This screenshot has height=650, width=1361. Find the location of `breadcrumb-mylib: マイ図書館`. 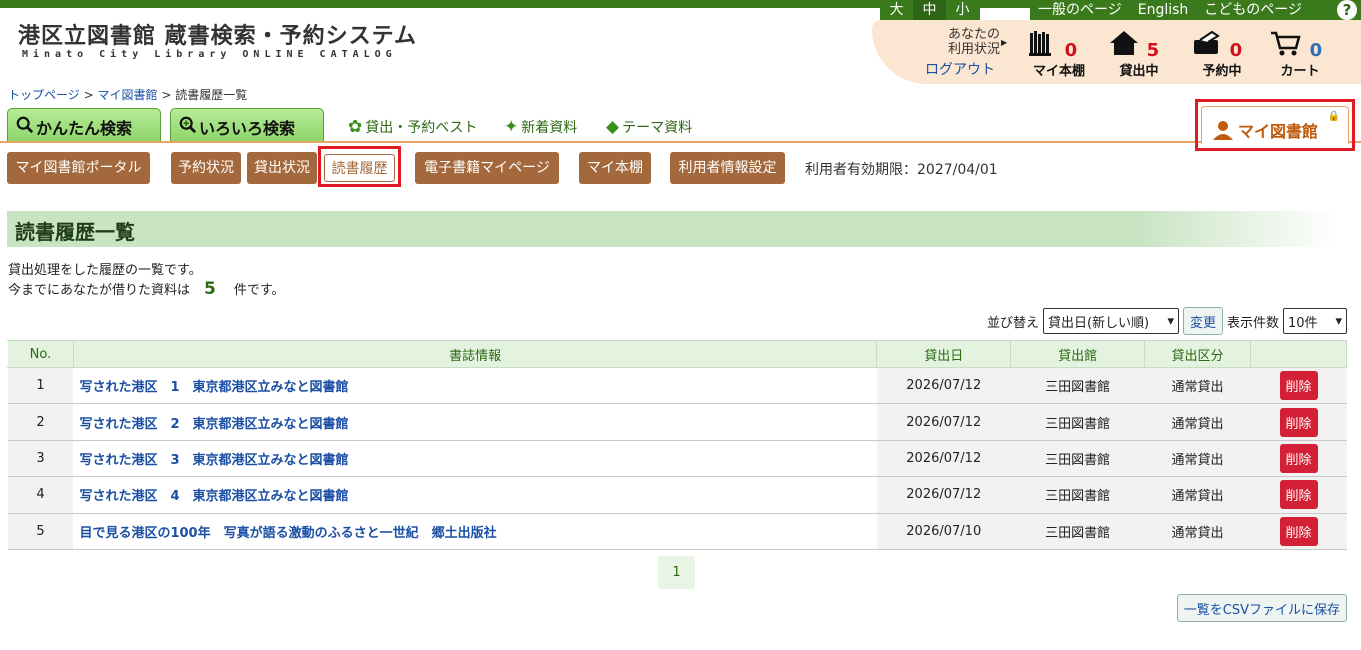

breadcrumb-mylib: マイ図書館 is located at coordinates (127, 95).